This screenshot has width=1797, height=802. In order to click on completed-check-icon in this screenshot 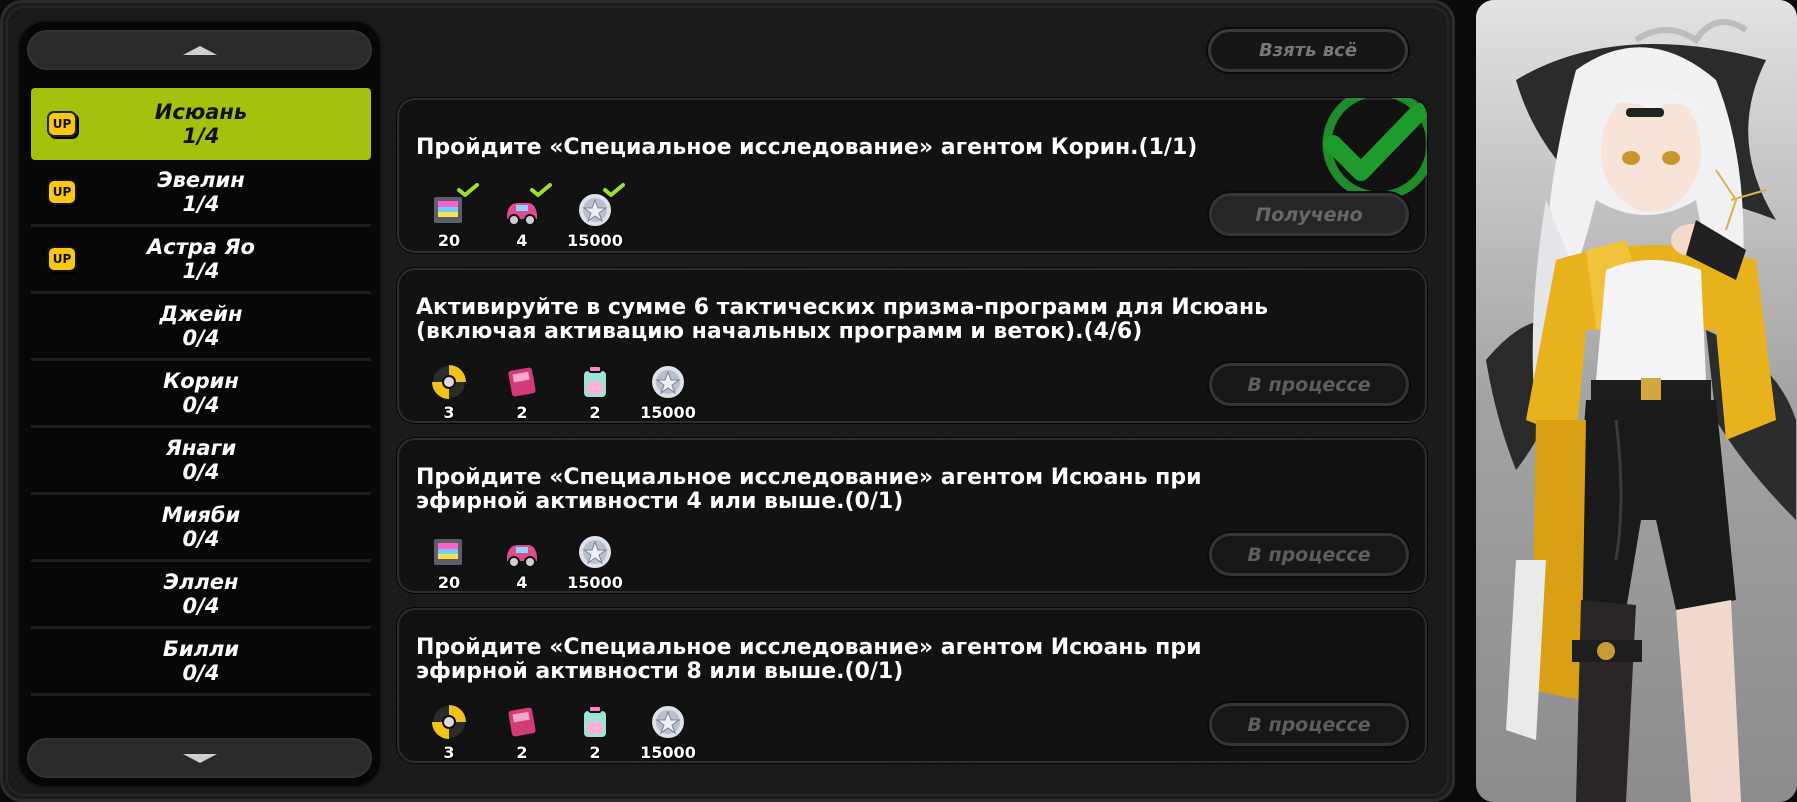, I will do `click(1363, 149)`.